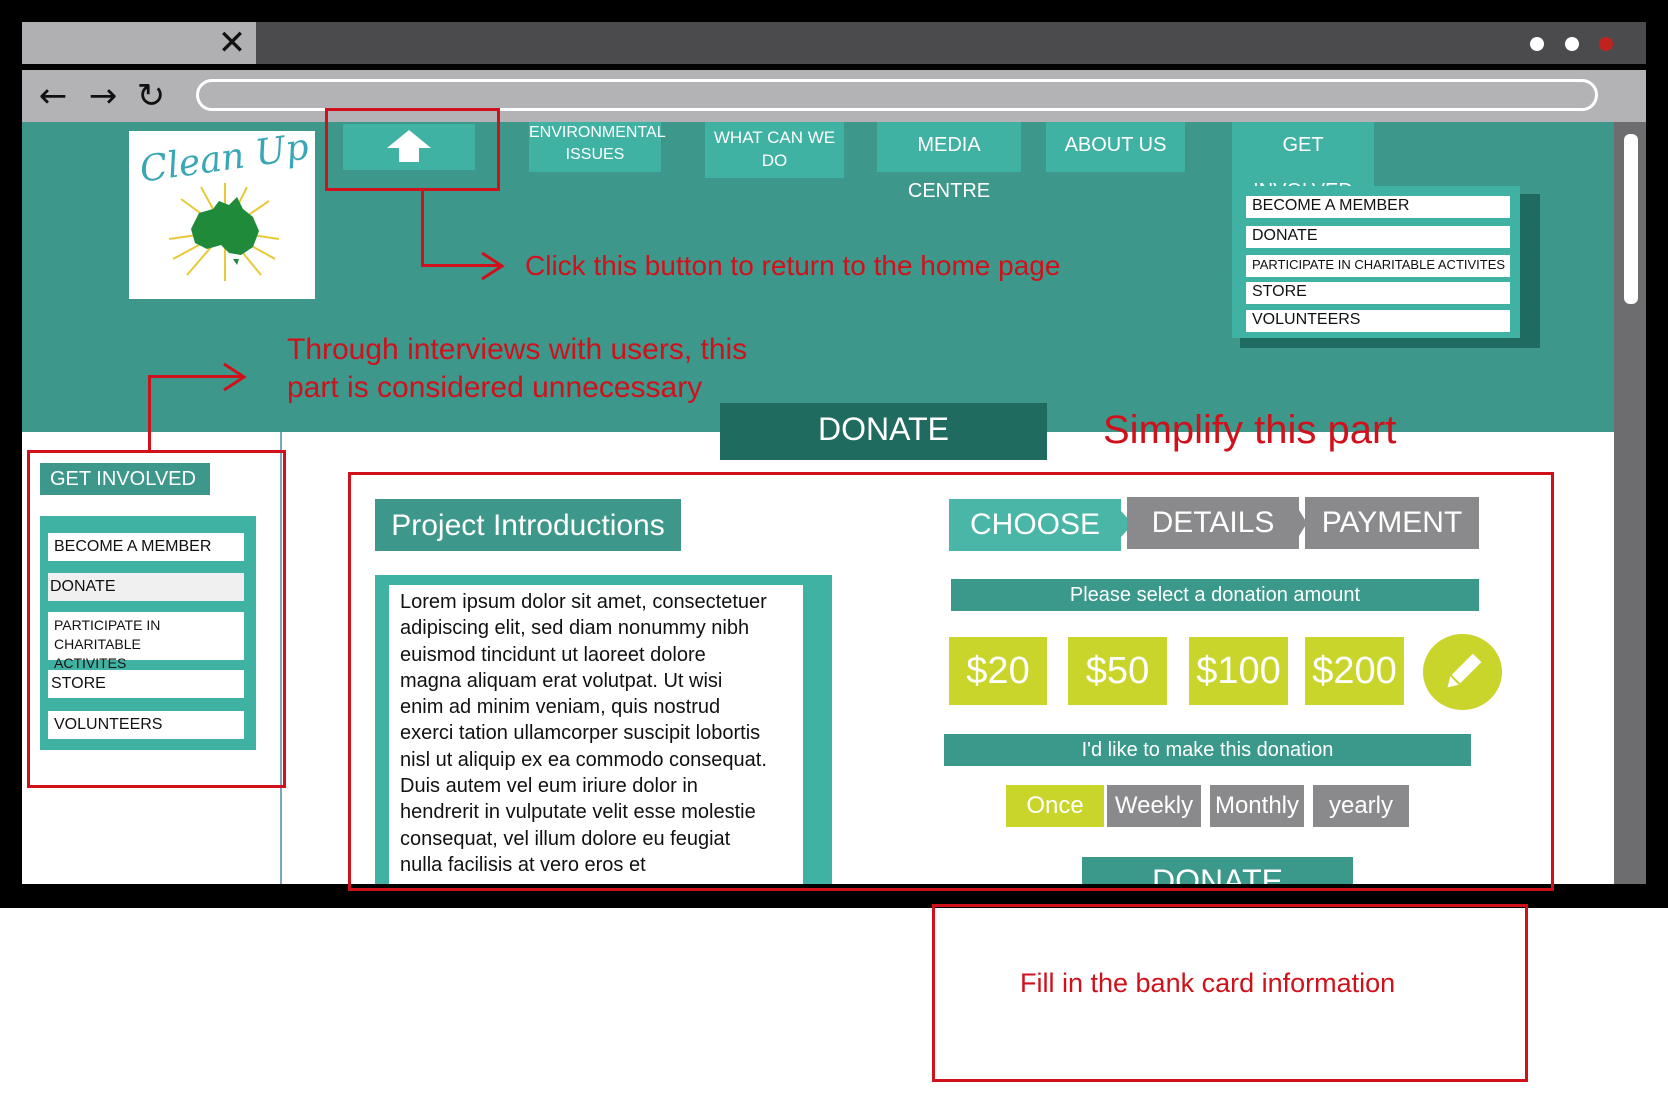 This screenshot has height=1115, width=1668. Describe the element at coordinates (151, 96) in the screenshot. I see `reload-icon: ↻` at that location.